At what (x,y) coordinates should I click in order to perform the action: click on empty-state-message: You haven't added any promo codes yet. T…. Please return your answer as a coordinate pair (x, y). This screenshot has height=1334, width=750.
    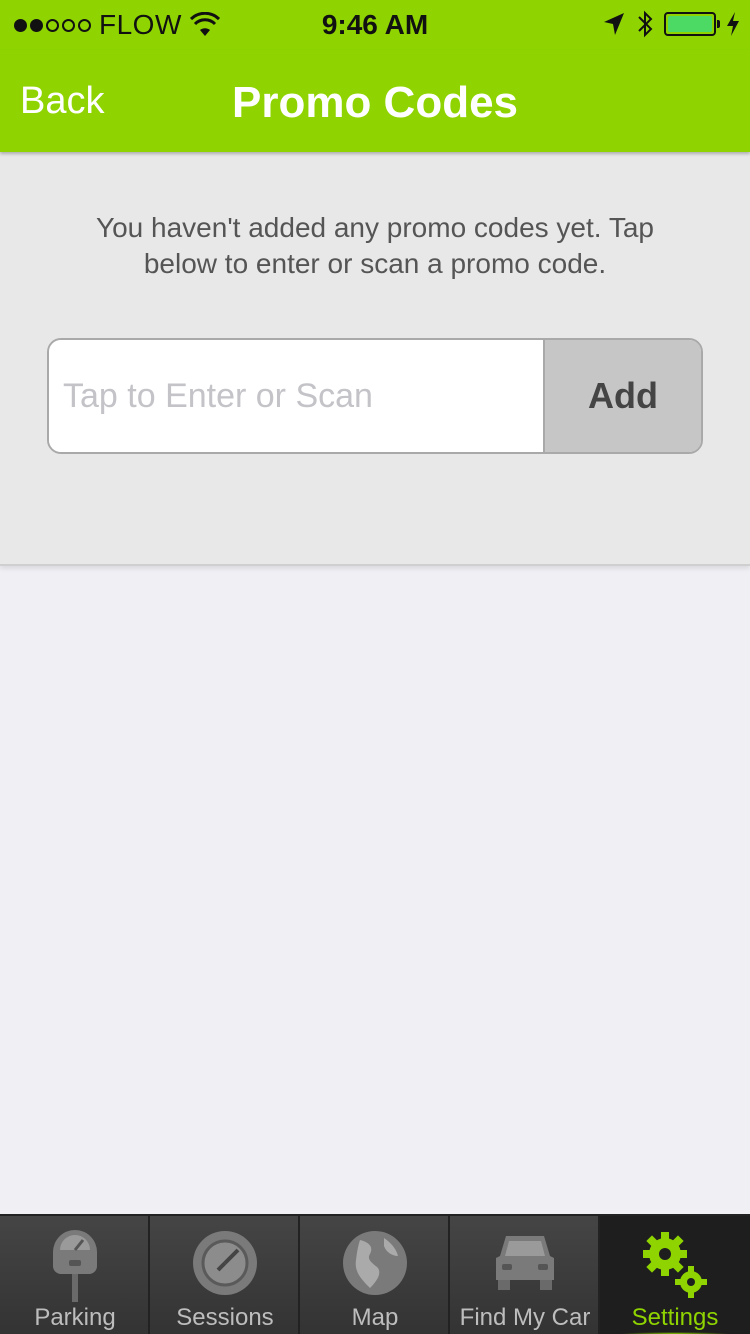
    Looking at the image, I should click on (375, 245).